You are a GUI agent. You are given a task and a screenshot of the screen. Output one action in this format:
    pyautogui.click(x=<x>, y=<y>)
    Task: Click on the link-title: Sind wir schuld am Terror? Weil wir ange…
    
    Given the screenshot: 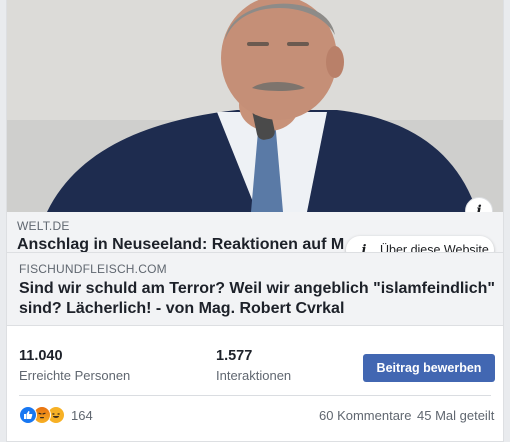 What is the action you would take?
    pyautogui.click(x=257, y=299)
    